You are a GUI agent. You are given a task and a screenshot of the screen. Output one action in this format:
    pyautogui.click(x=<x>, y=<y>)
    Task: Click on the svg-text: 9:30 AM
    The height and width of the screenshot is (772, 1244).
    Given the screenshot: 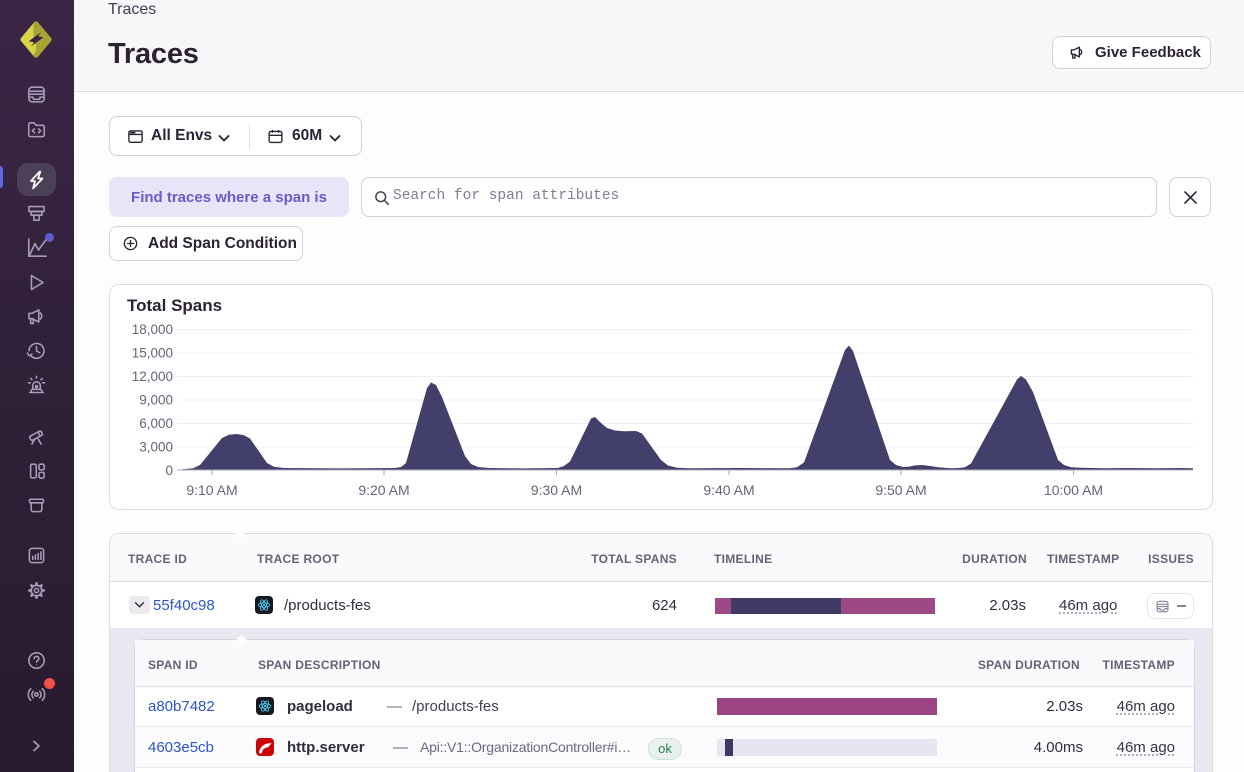 What is the action you would take?
    pyautogui.click(x=556, y=490)
    